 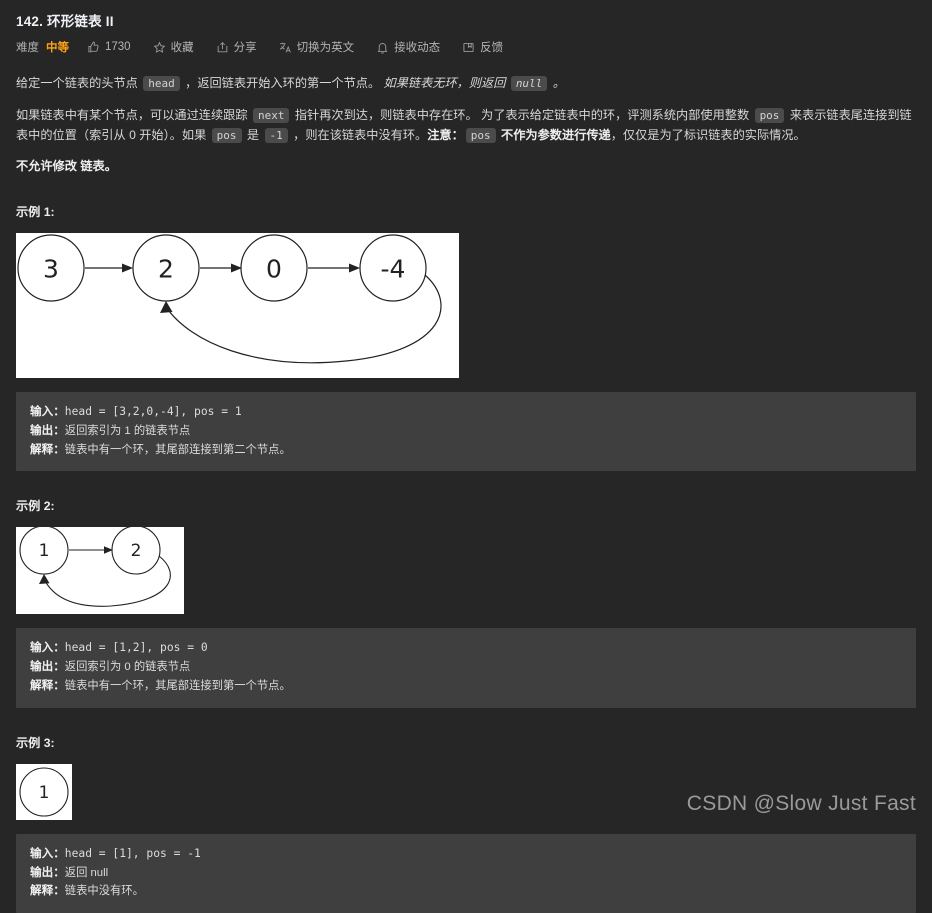 I want to click on code-null: null, so click(x=529, y=83).